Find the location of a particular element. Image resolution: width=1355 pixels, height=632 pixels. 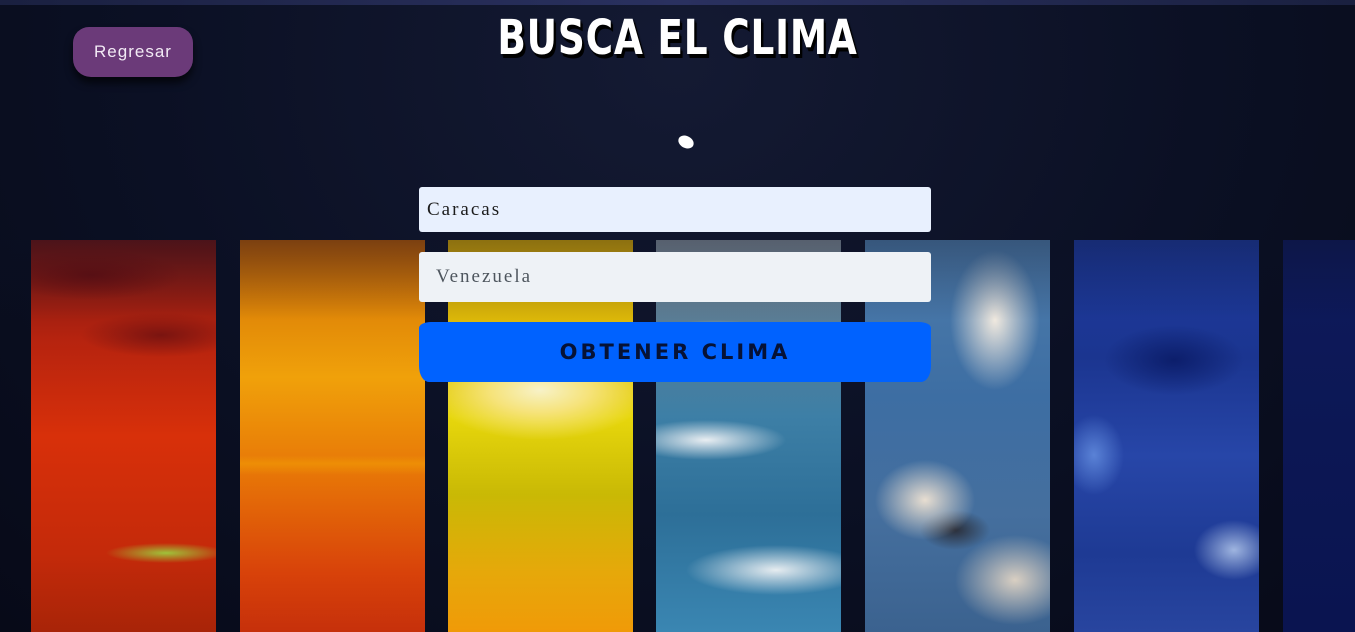

get-weather-button: OBTENER CLIMA is located at coordinates (675, 352).